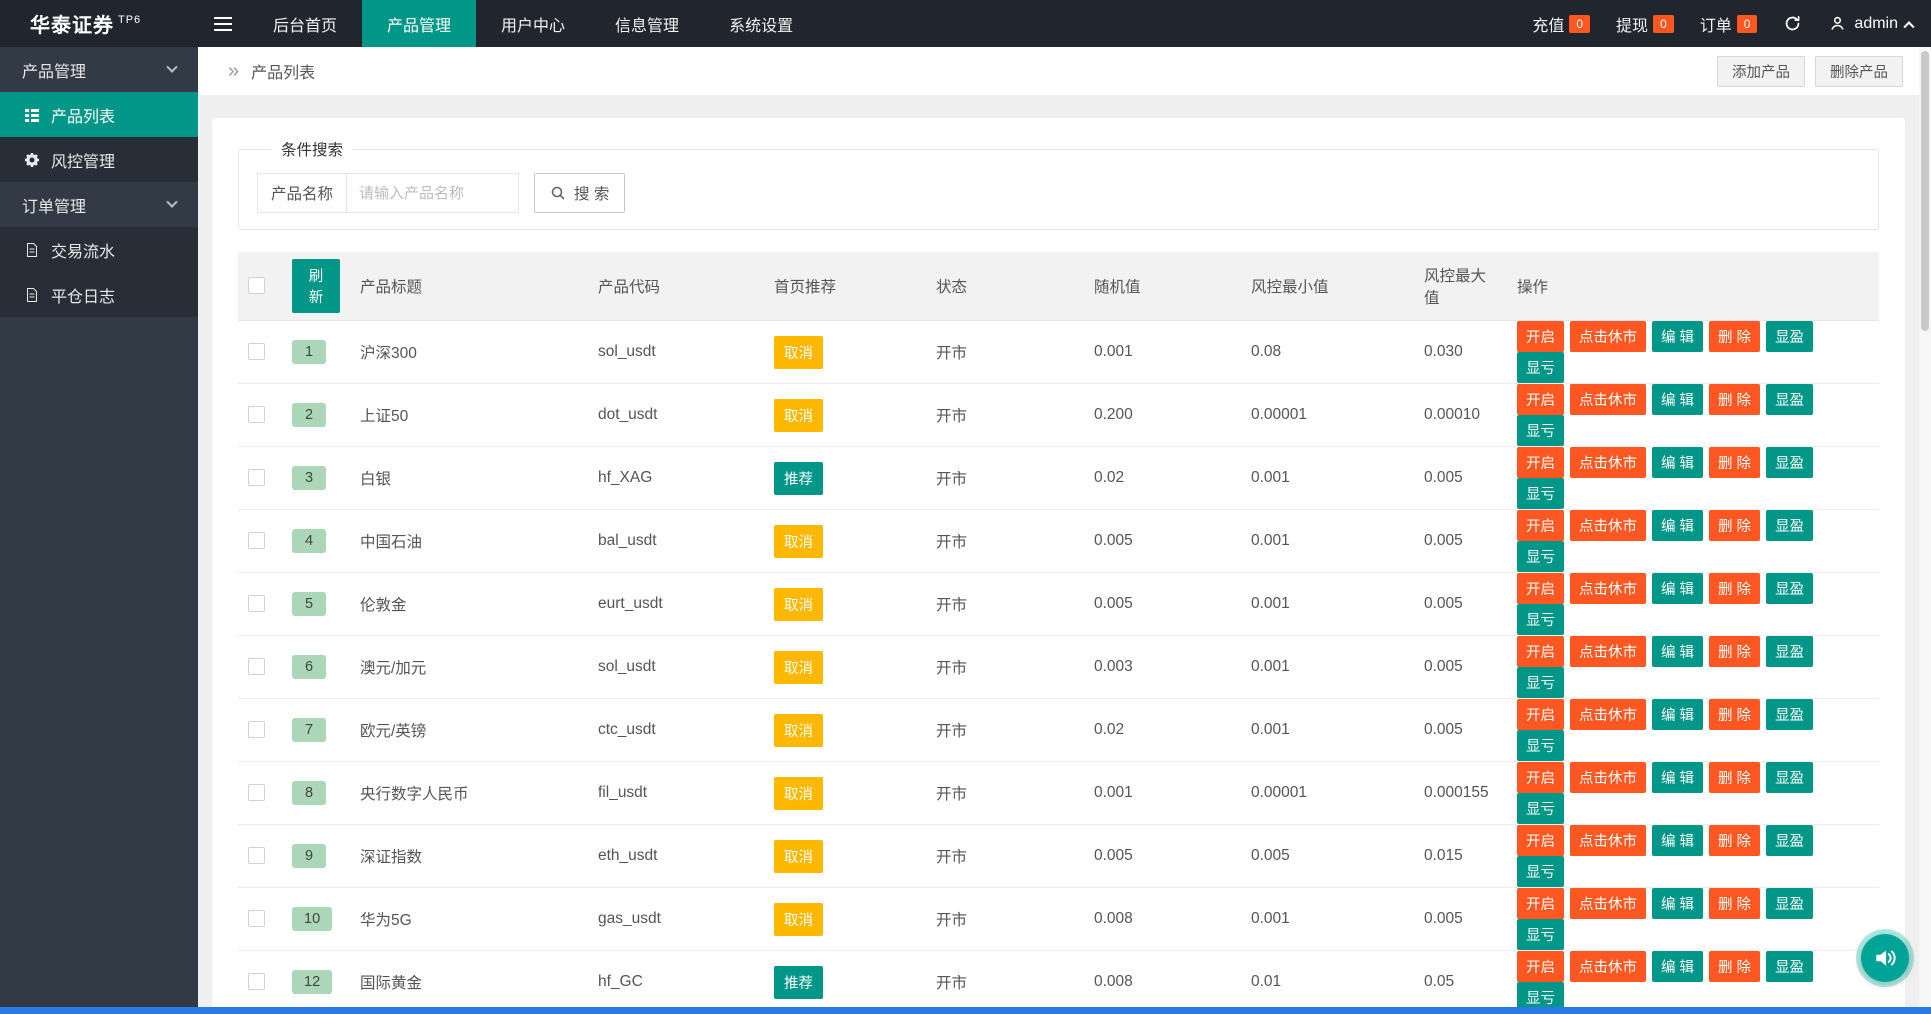 The width and height of the screenshot is (1931, 1014). What do you see at coordinates (316, 286) in the screenshot?
I see `refresh-button: 刷 新` at bounding box center [316, 286].